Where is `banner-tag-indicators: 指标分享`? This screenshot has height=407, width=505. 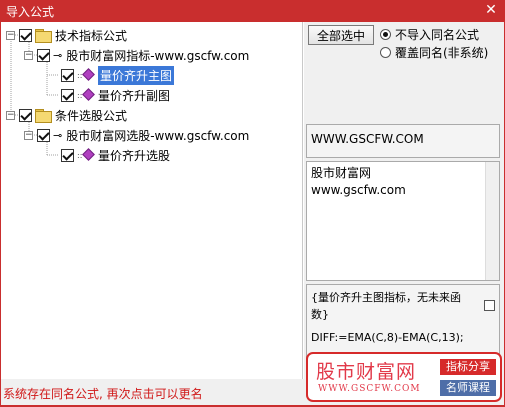
banner-tag-indicators: 指标分享 is located at coordinates (468, 367).